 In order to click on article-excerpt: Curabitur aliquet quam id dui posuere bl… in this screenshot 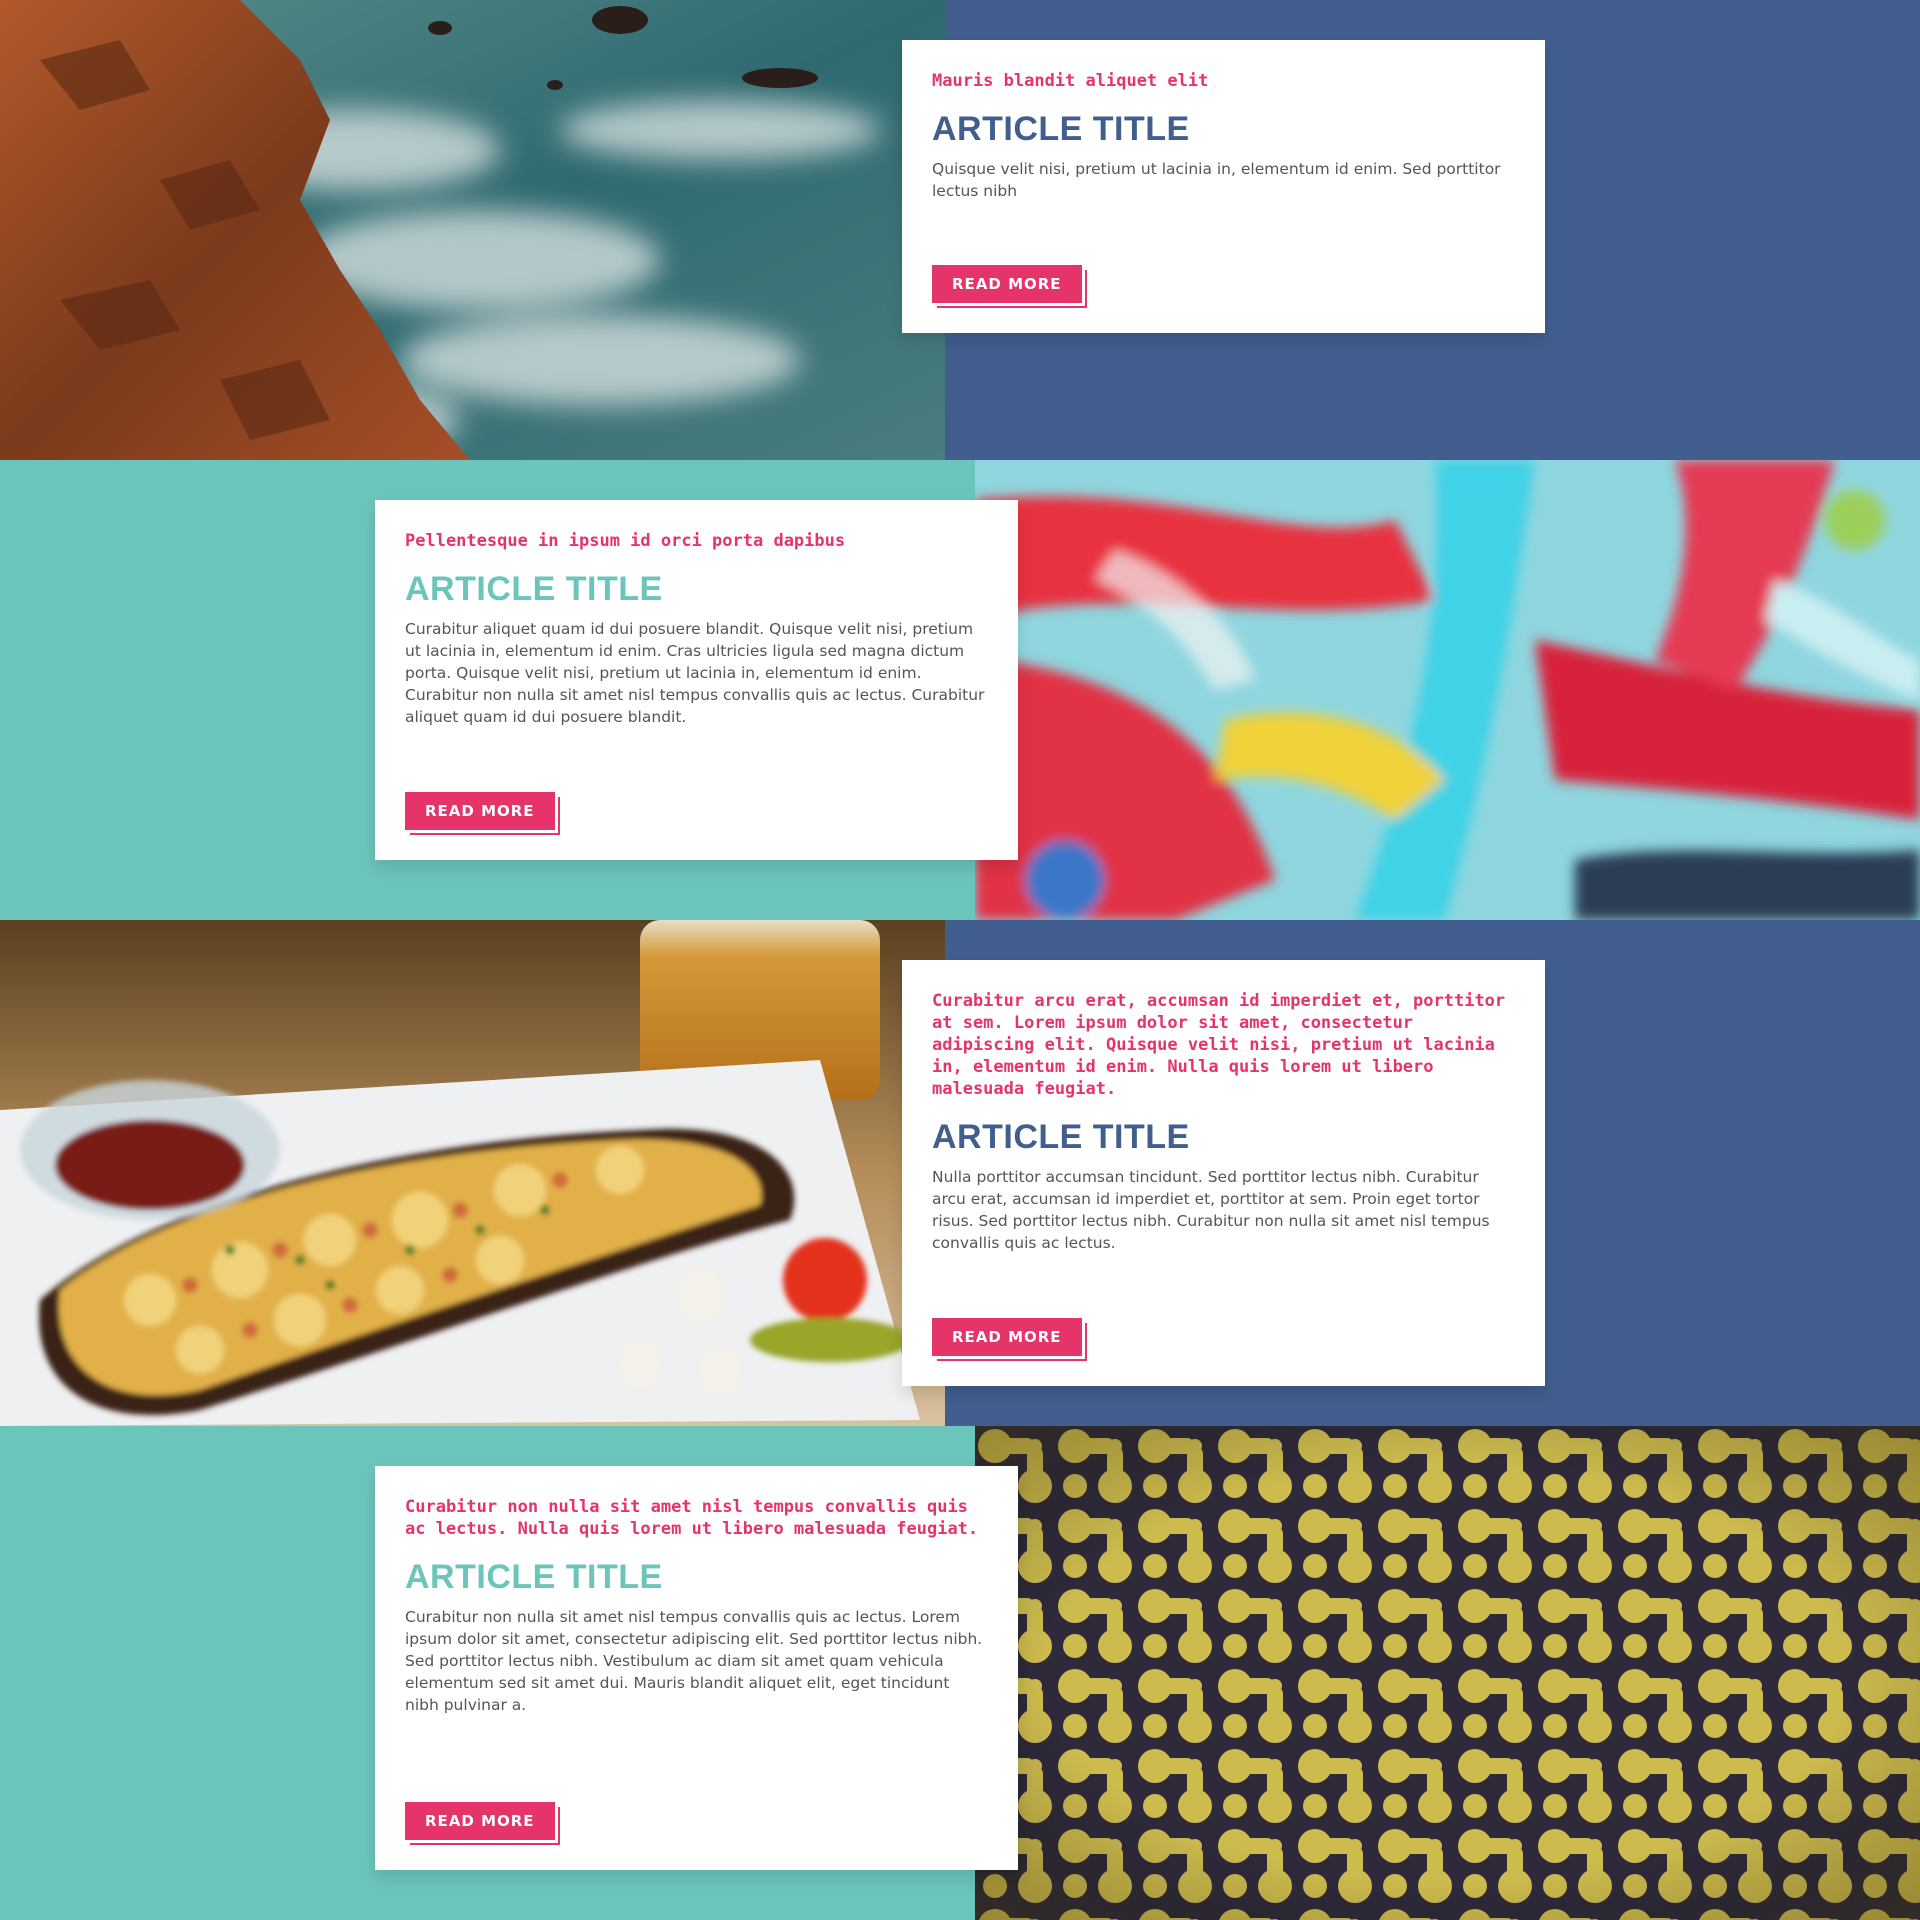, I will do `click(695, 673)`.